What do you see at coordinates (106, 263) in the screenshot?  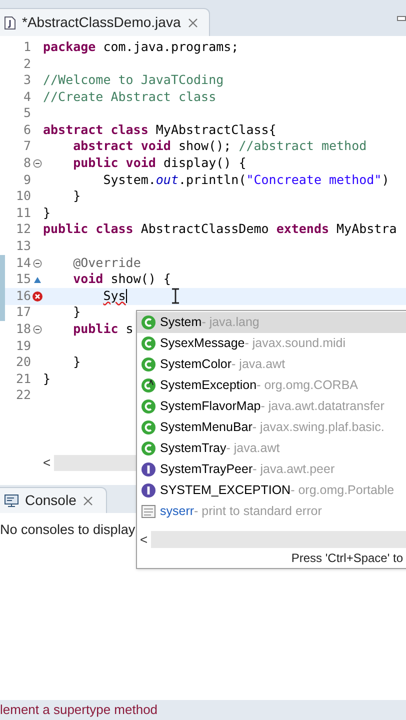 I see `code-line: @Override` at bounding box center [106, 263].